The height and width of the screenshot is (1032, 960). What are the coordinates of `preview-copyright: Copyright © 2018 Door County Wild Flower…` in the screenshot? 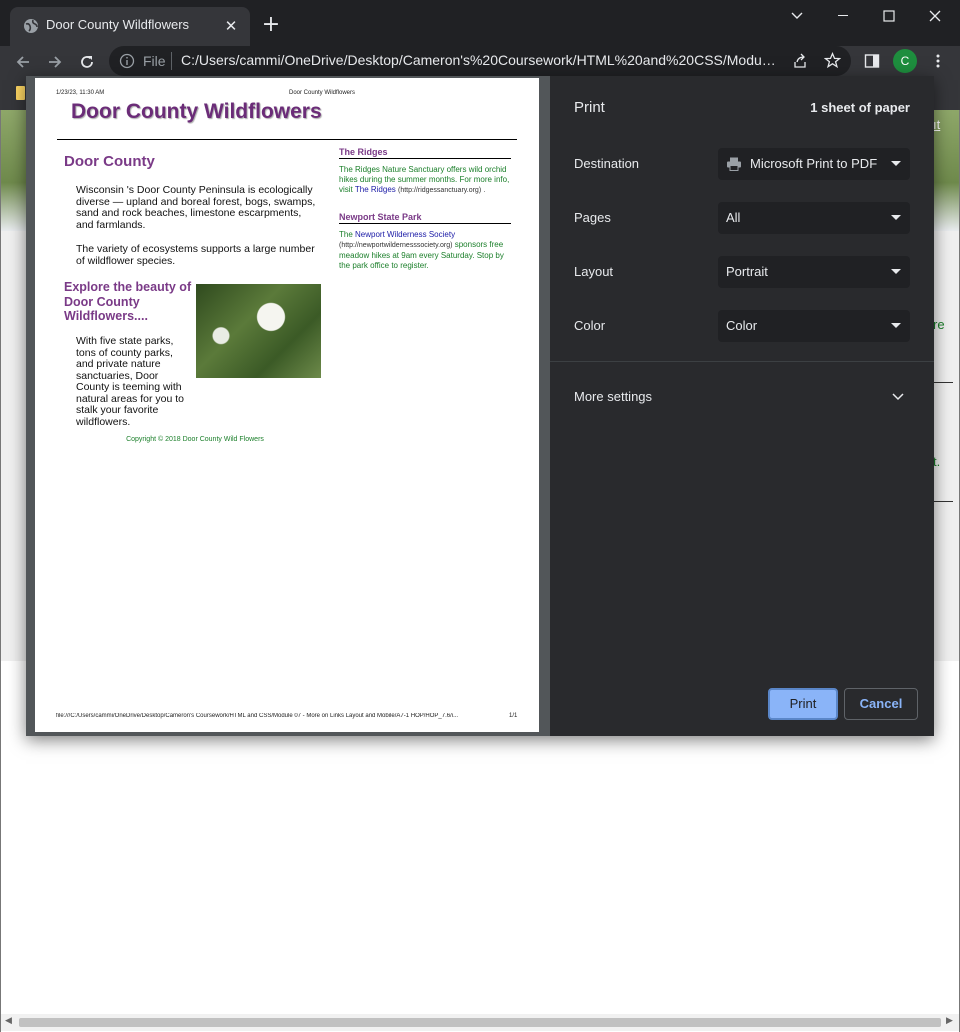 It's located at (195, 439).